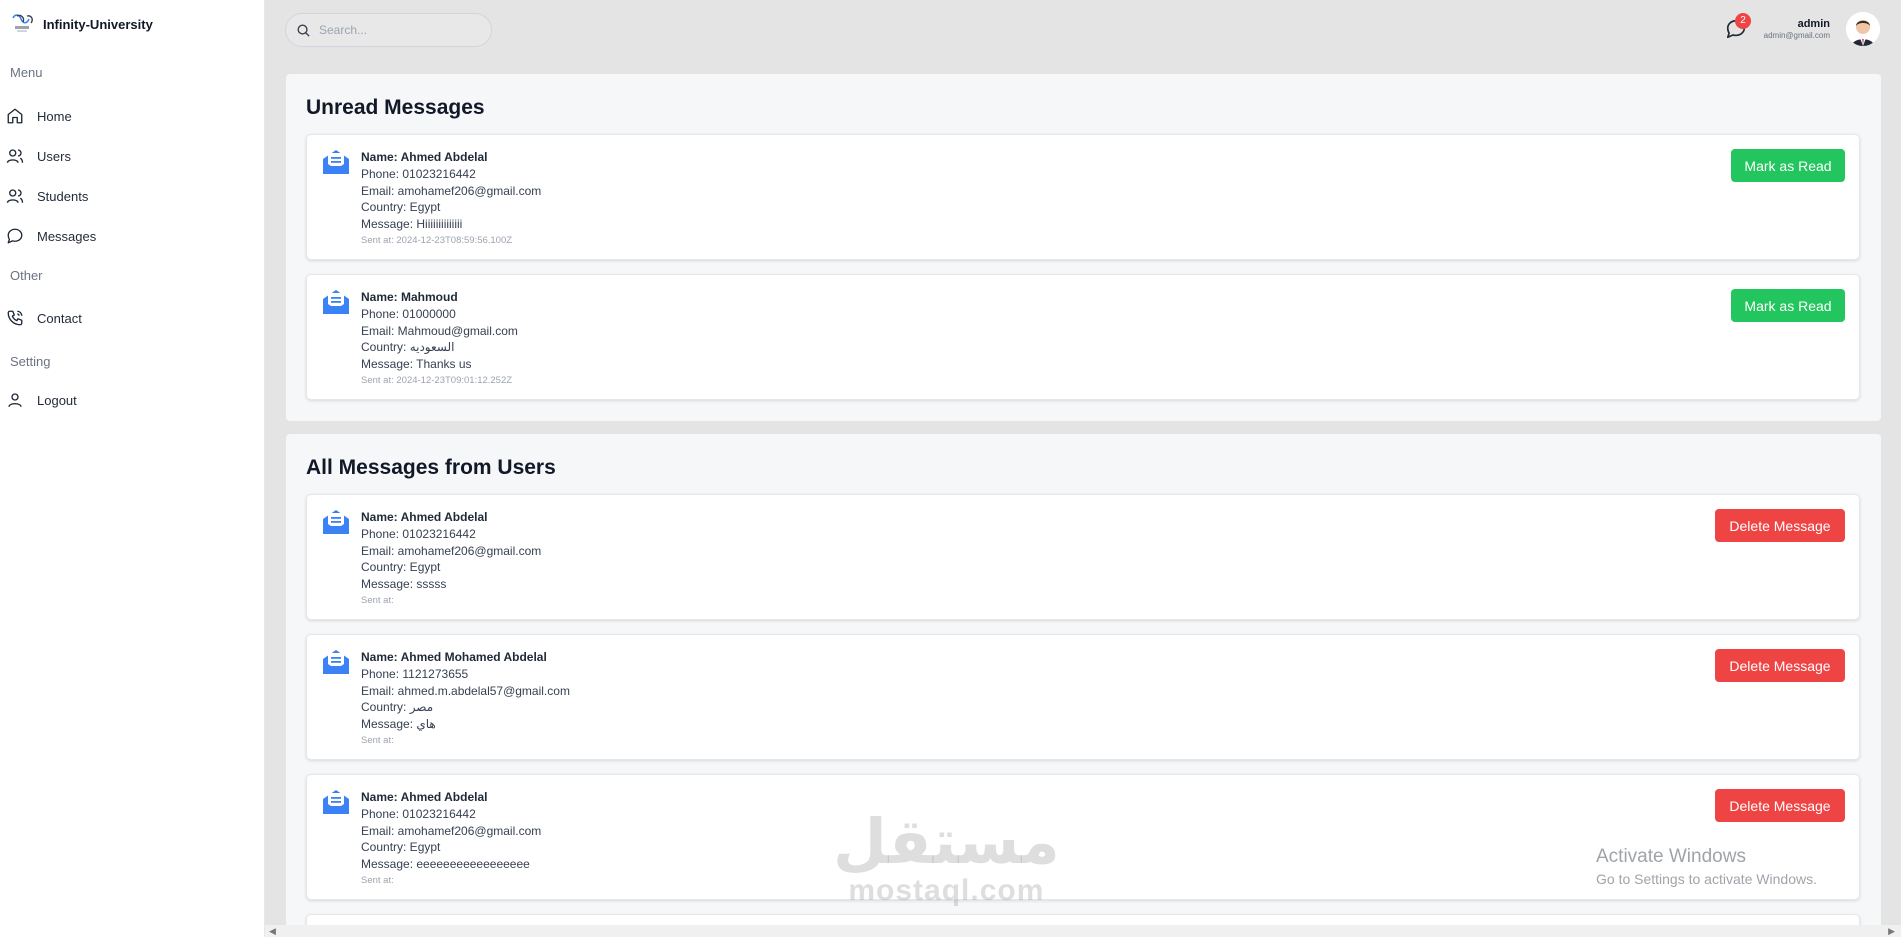  Describe the element at coordinates (63, 196) in the screenshot. I see `sidebar-item-label: Students` at that location.